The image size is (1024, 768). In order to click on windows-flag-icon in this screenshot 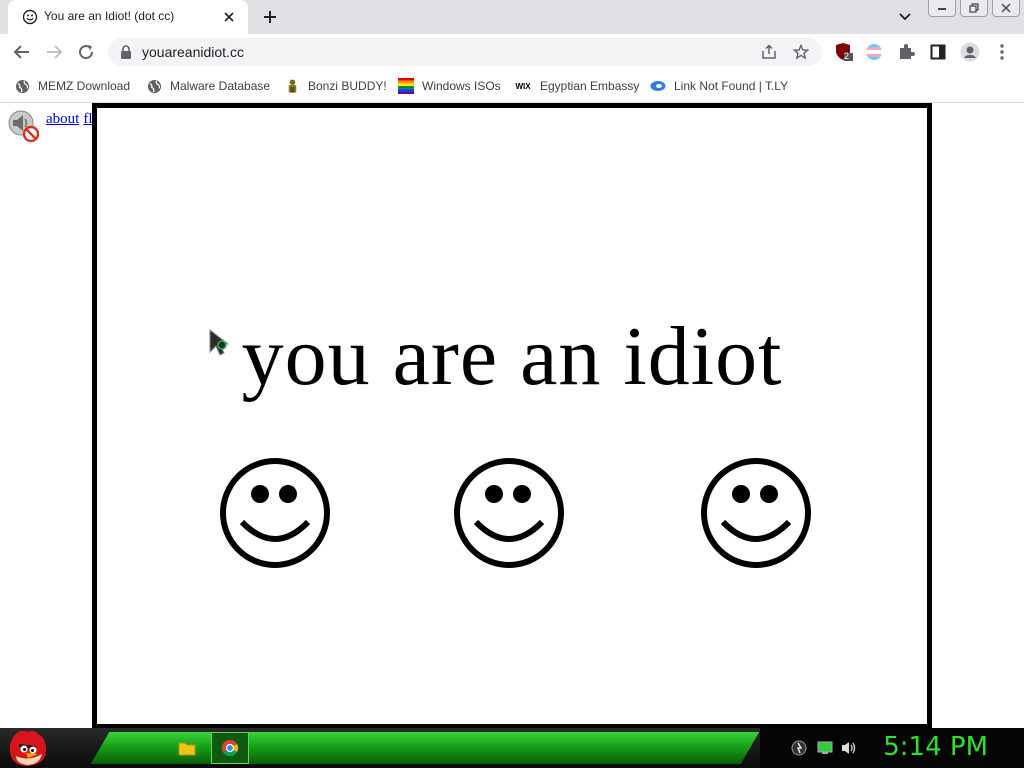, I will do `click(406, 86)`.